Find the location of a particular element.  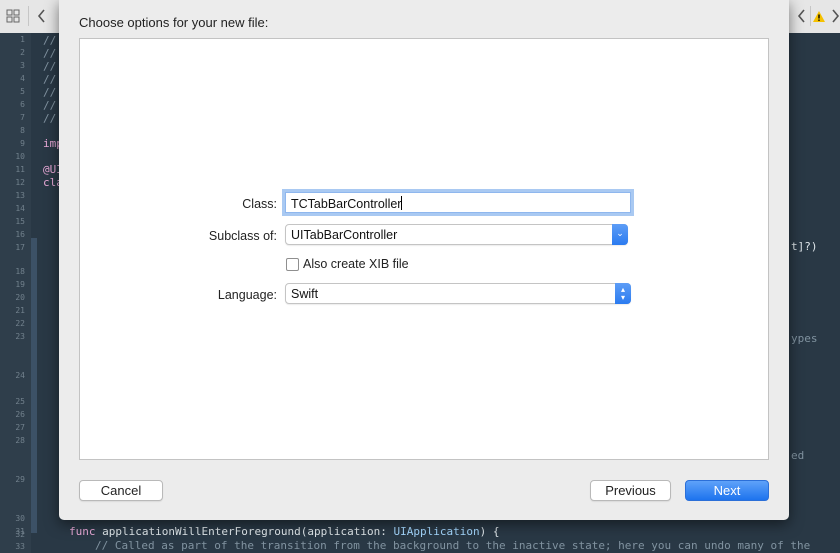

function-brace: ) { is located at coordinates (489, 531).